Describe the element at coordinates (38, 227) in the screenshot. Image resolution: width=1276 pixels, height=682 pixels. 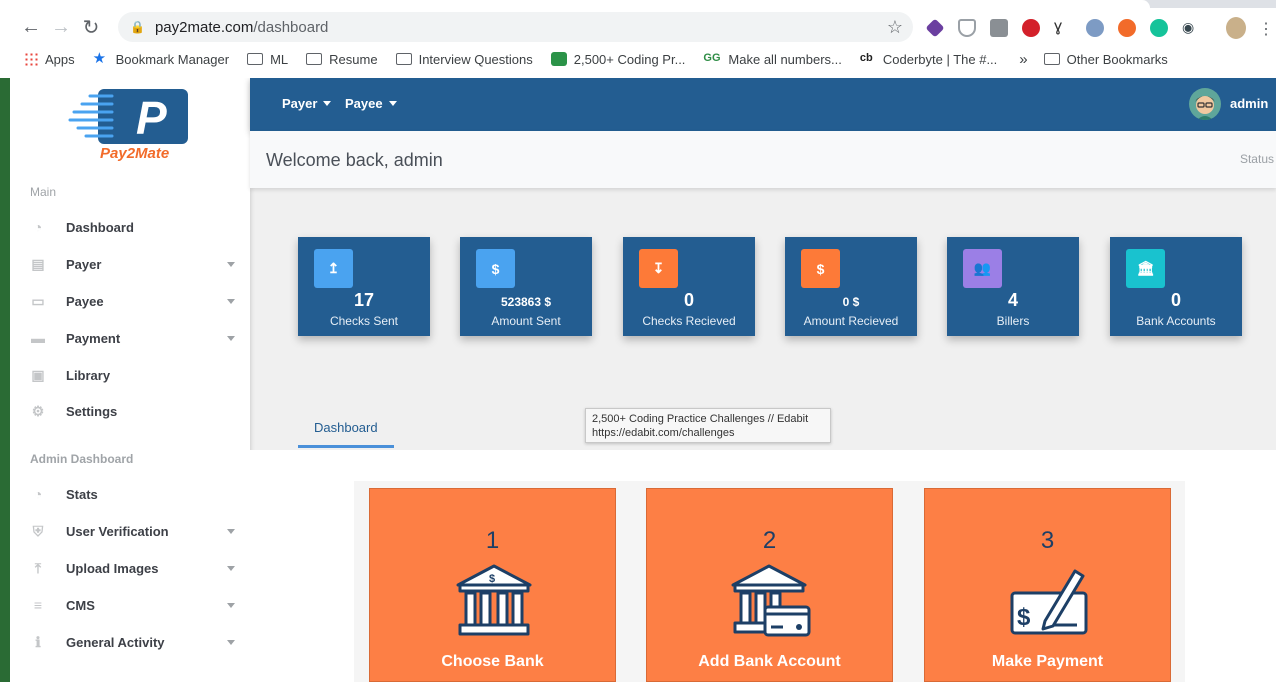
I see `dashboard-icon: ◔` at that location.